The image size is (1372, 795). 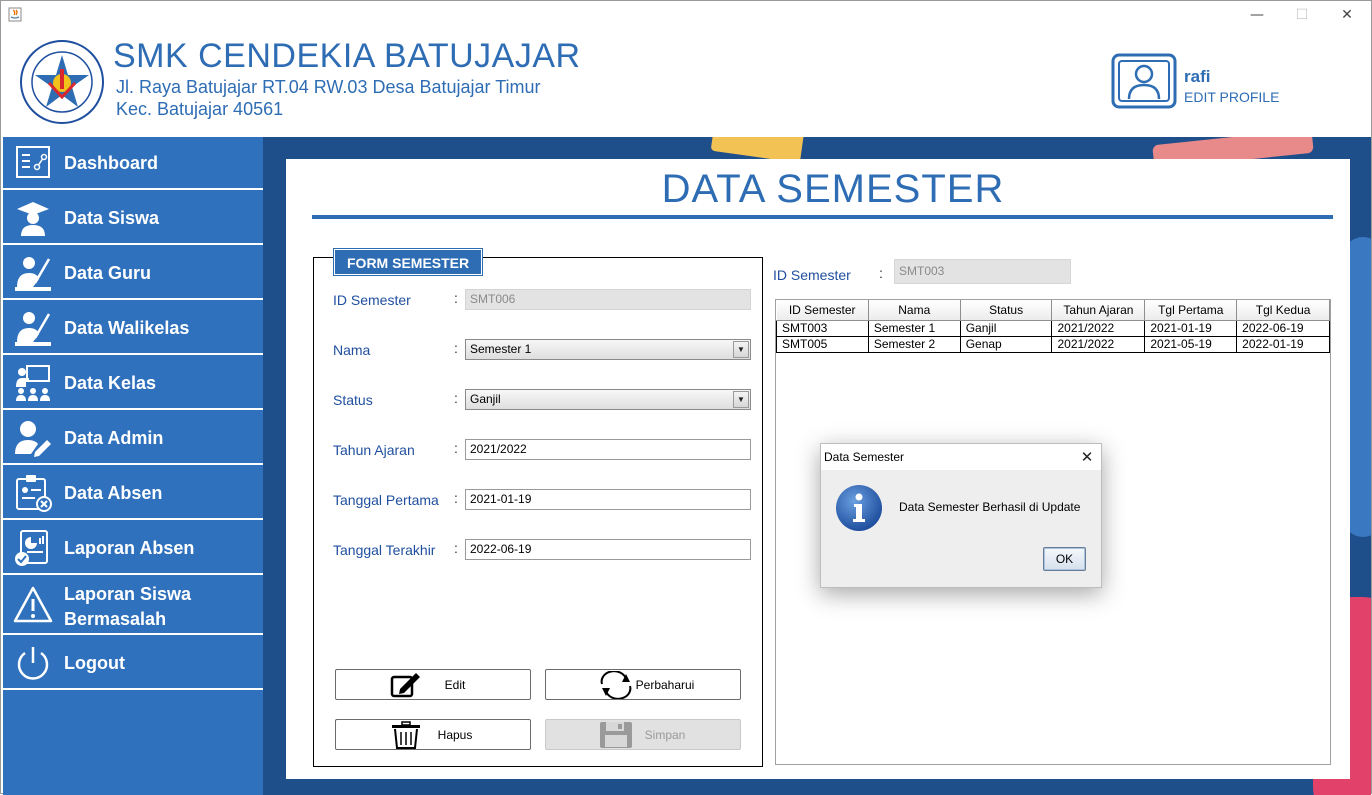 I want to click on nama-label: Nama, so click(x=352, y=350).